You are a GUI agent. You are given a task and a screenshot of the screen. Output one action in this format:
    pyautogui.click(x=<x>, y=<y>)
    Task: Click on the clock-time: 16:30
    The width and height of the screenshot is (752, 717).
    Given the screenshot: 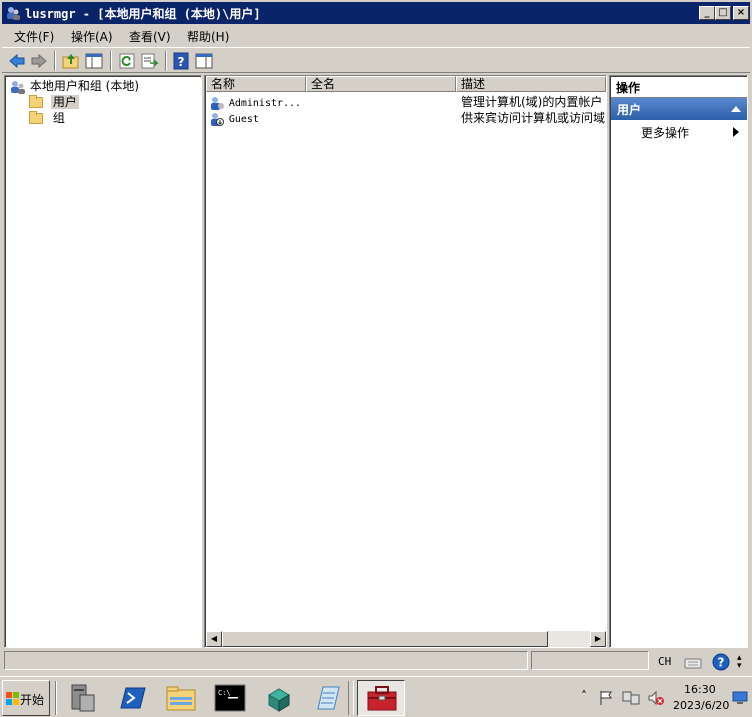 What is the action you would take?
    pyautogui.click(x=700, y=689)
    